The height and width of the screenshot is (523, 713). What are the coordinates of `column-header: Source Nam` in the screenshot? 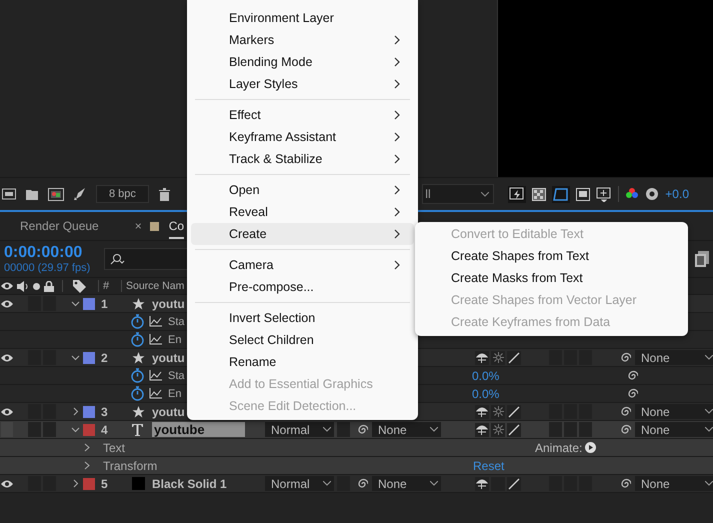 It's located at (155, 286).